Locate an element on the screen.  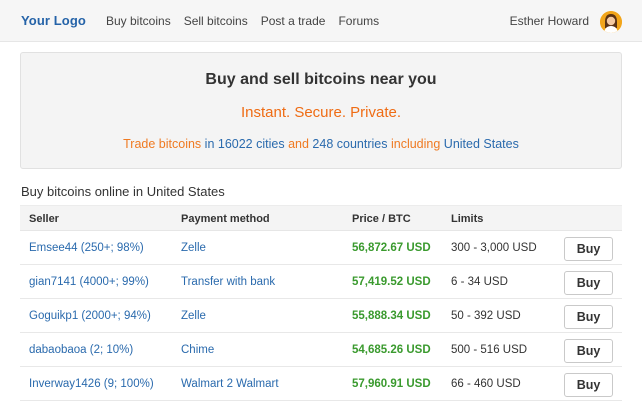
limits-value: 6 - 34 USD is located at coordinates (479, 282).